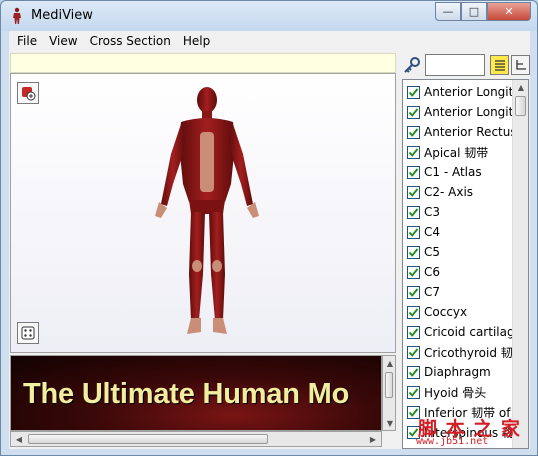  I want to click on list-item: C1 - Atlas, so click(459, 172).